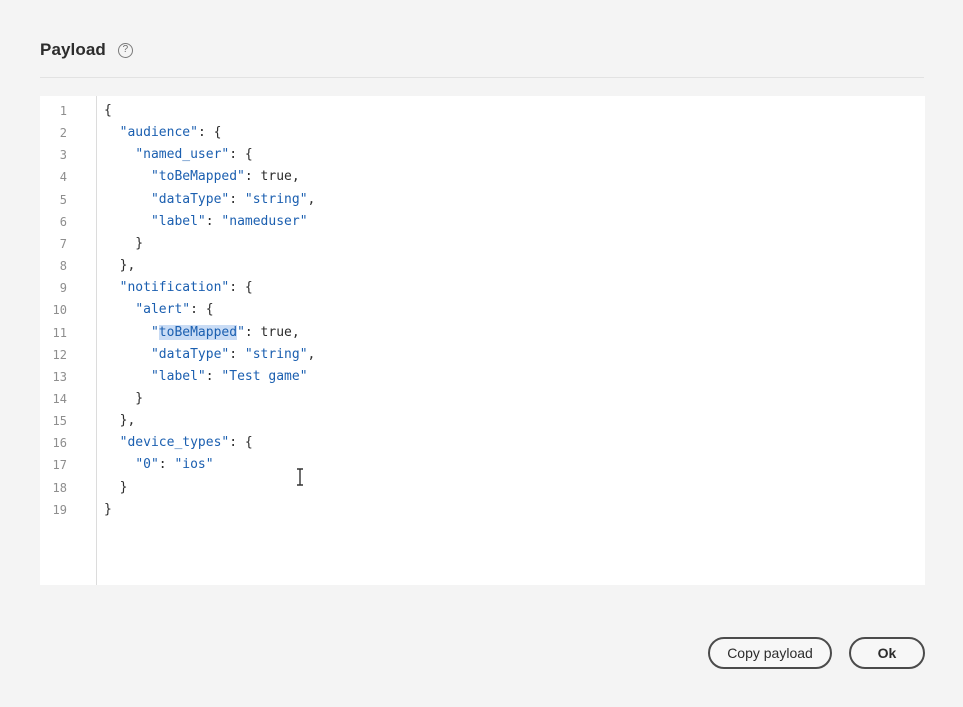  I want to click on line-number: 6, so click(63, 221).